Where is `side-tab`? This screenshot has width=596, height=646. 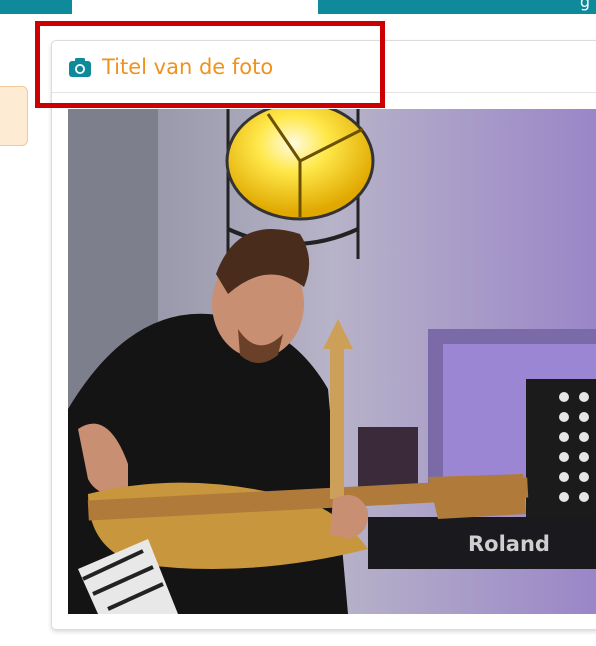
side-tab is located at coordinates (14, 116).